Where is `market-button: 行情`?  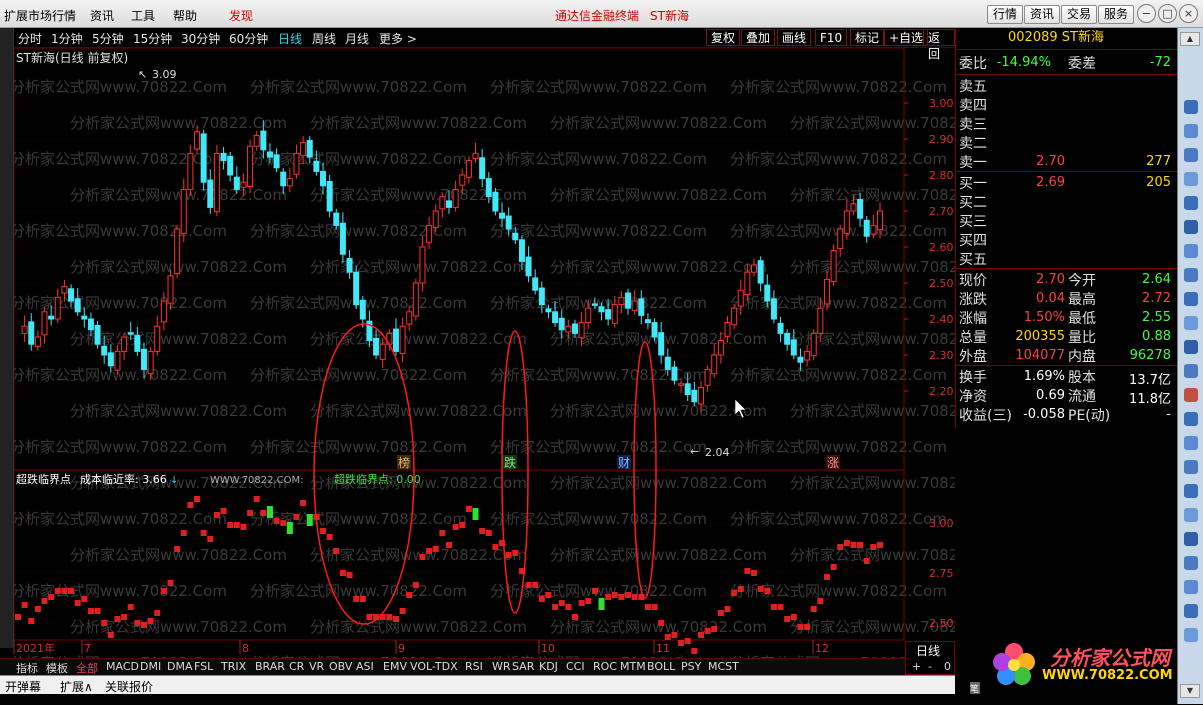
market-button: 行情 is located at coordinates (1005, 14).